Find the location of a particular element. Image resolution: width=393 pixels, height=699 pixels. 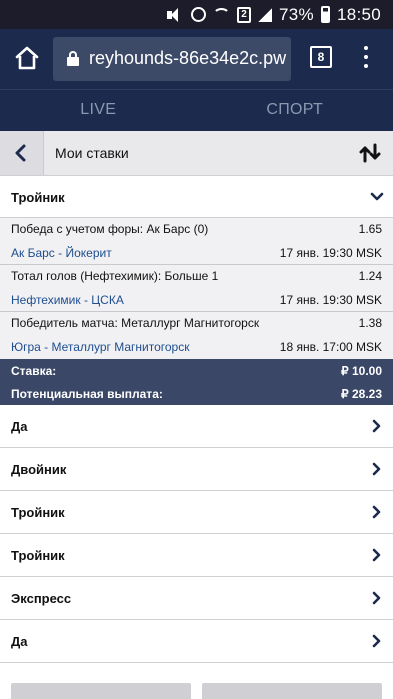

status-bar: 2 73% 18:50 is located at coordinates (196, 14).